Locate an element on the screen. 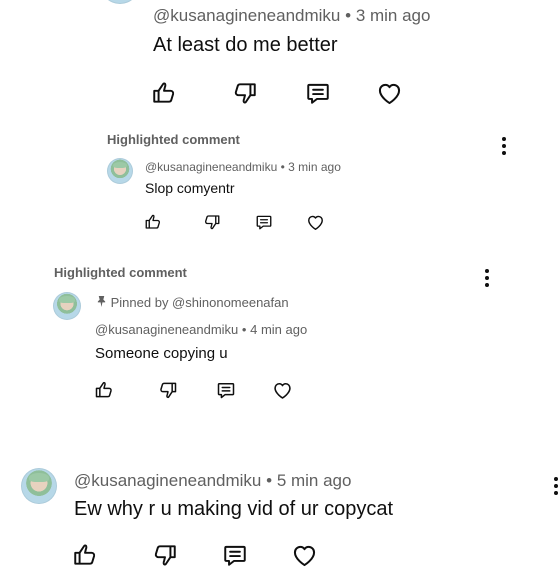 The height and width of the screenshot is (569, 560). pinned-by-text: Pinned by @shinonomeenafan is located at coordinates (200, 302).